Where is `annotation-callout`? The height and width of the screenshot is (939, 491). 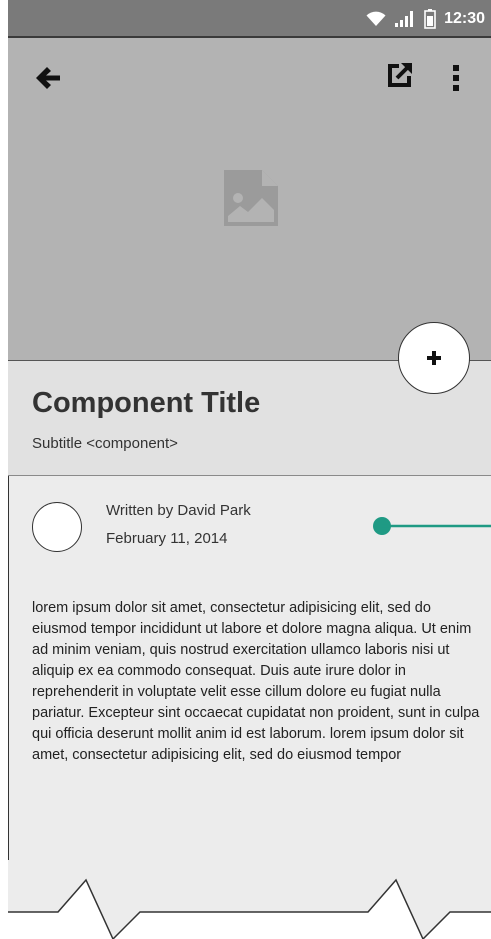 annotation-callout is located at coordinates (432, 526).